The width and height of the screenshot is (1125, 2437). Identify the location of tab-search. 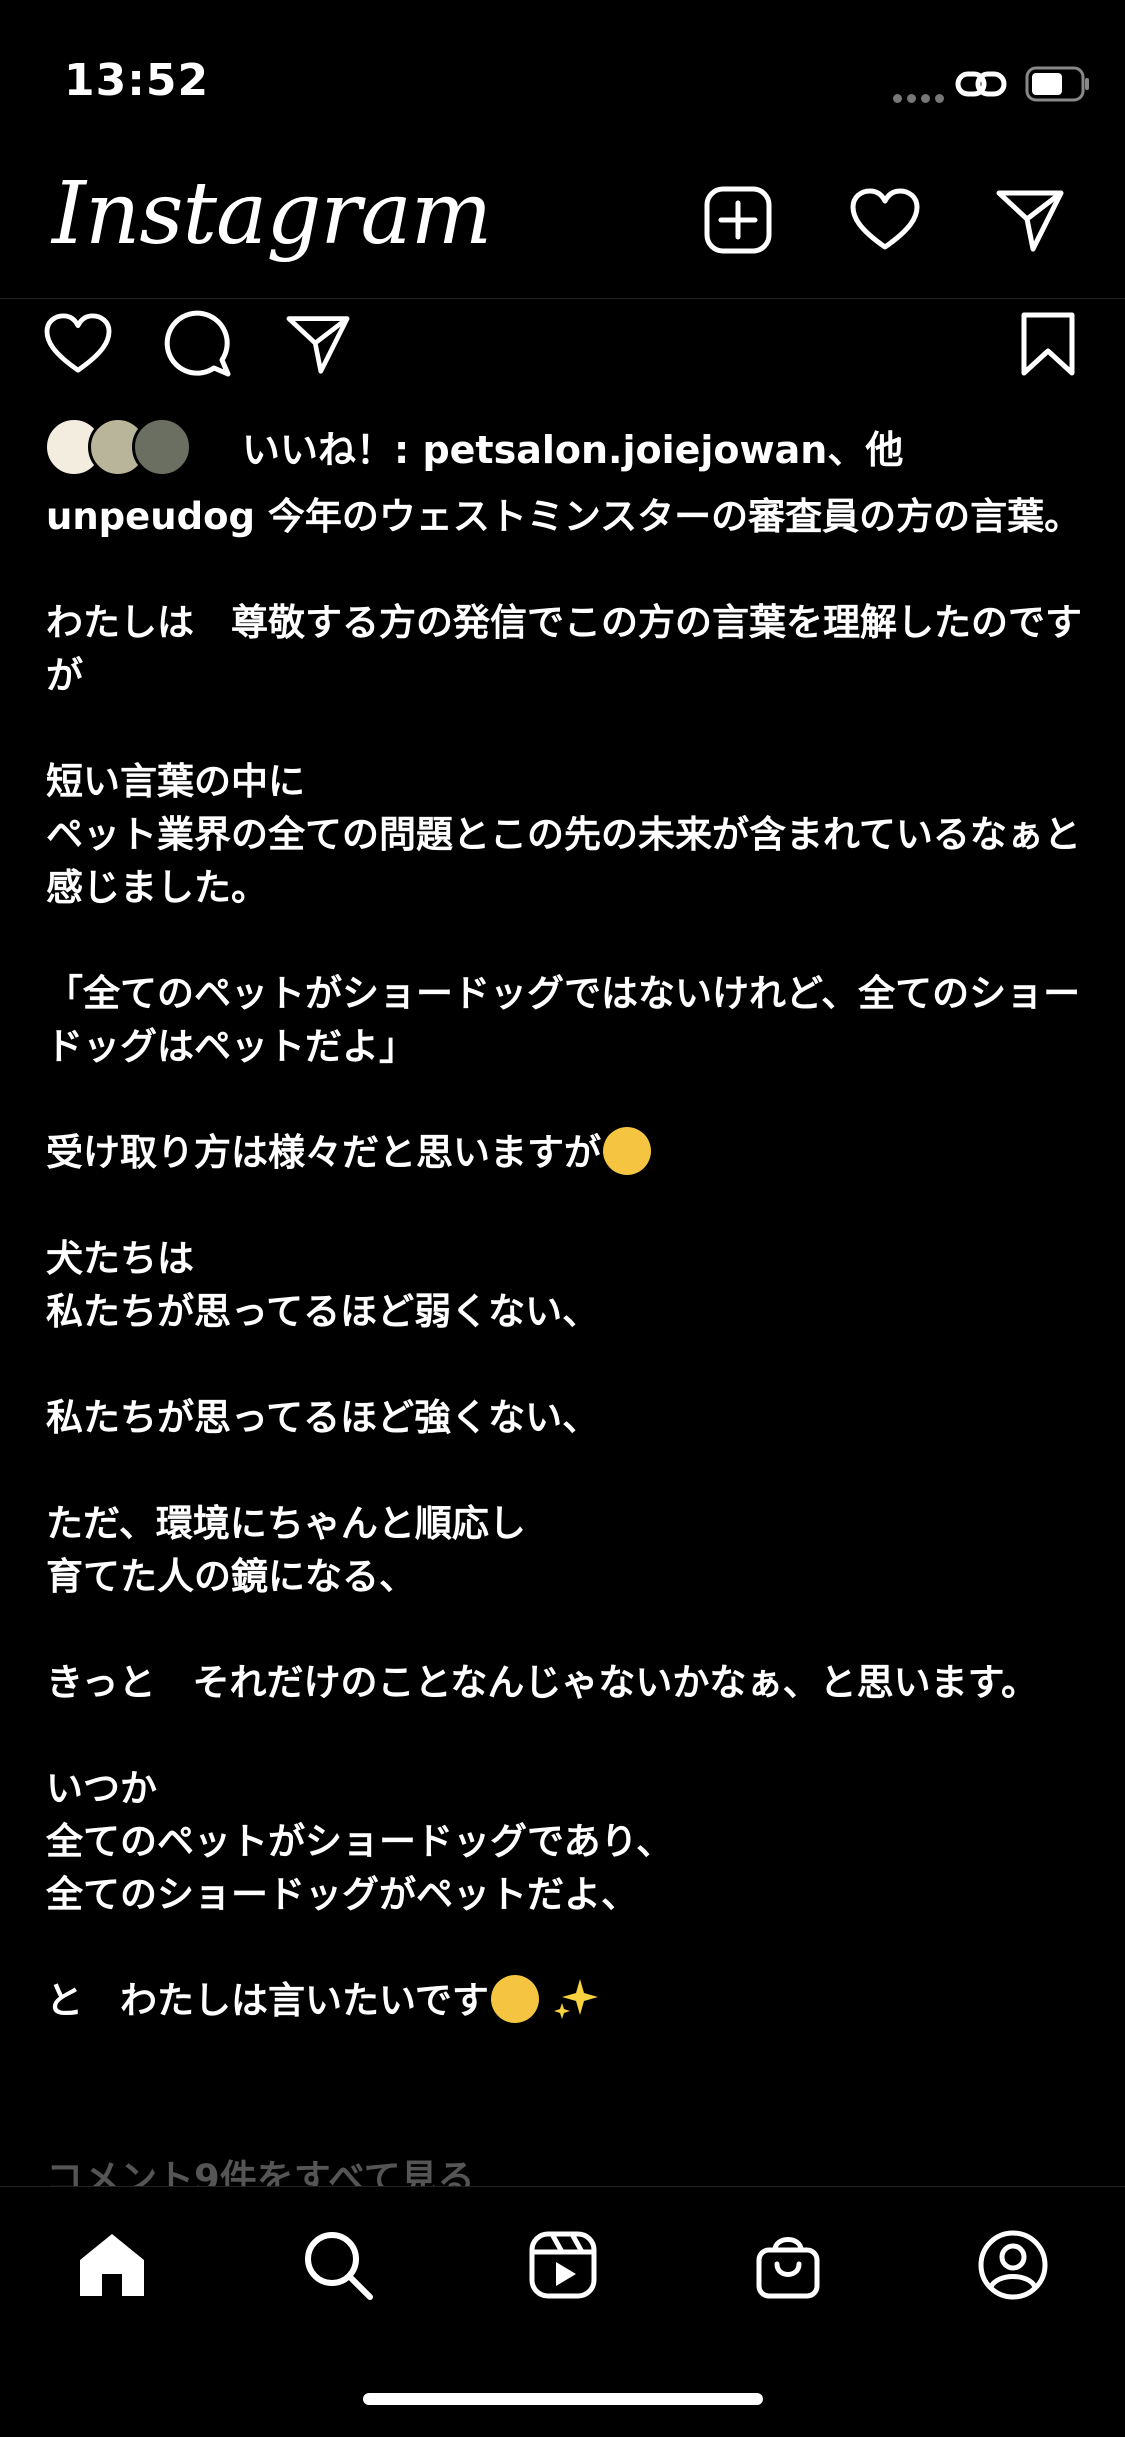
(338, 2265).